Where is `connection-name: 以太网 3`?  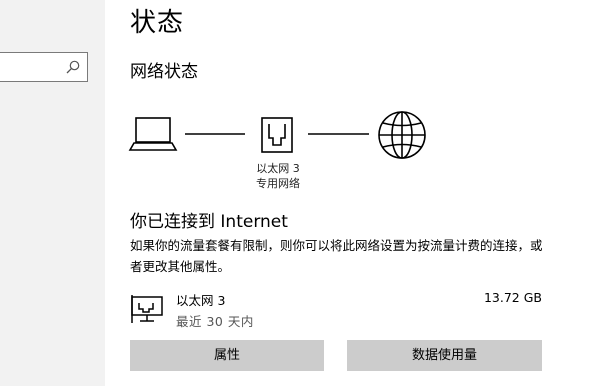 connection-name: 以太网 3 is located at coordinates (201, 300).